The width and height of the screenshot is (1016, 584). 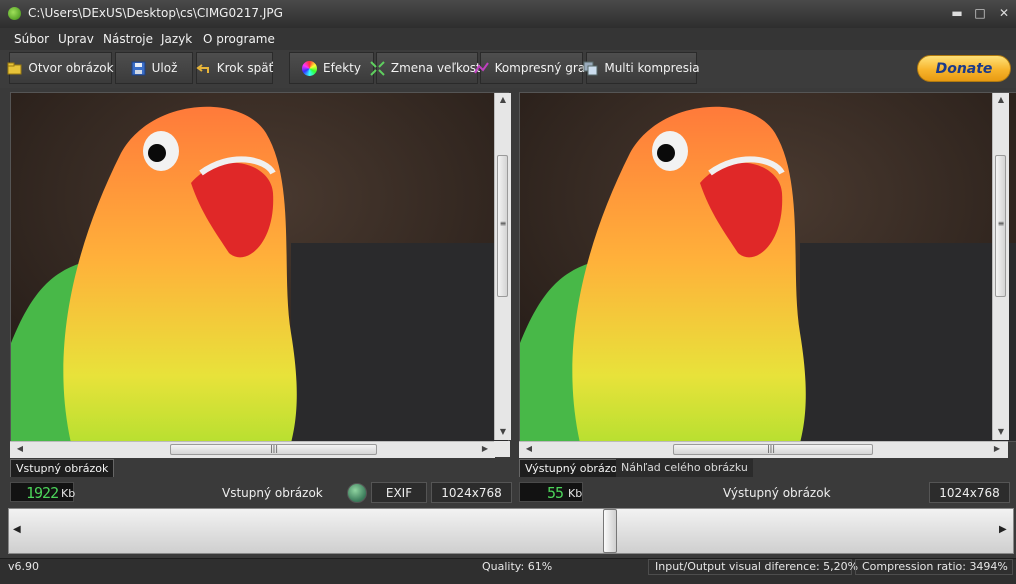 What do you see at coordinates (252, 449) in the screenshot?
I see `input-horizontal-scrollbar: ◀ ||| ▶` at bounding box center [252, 449].